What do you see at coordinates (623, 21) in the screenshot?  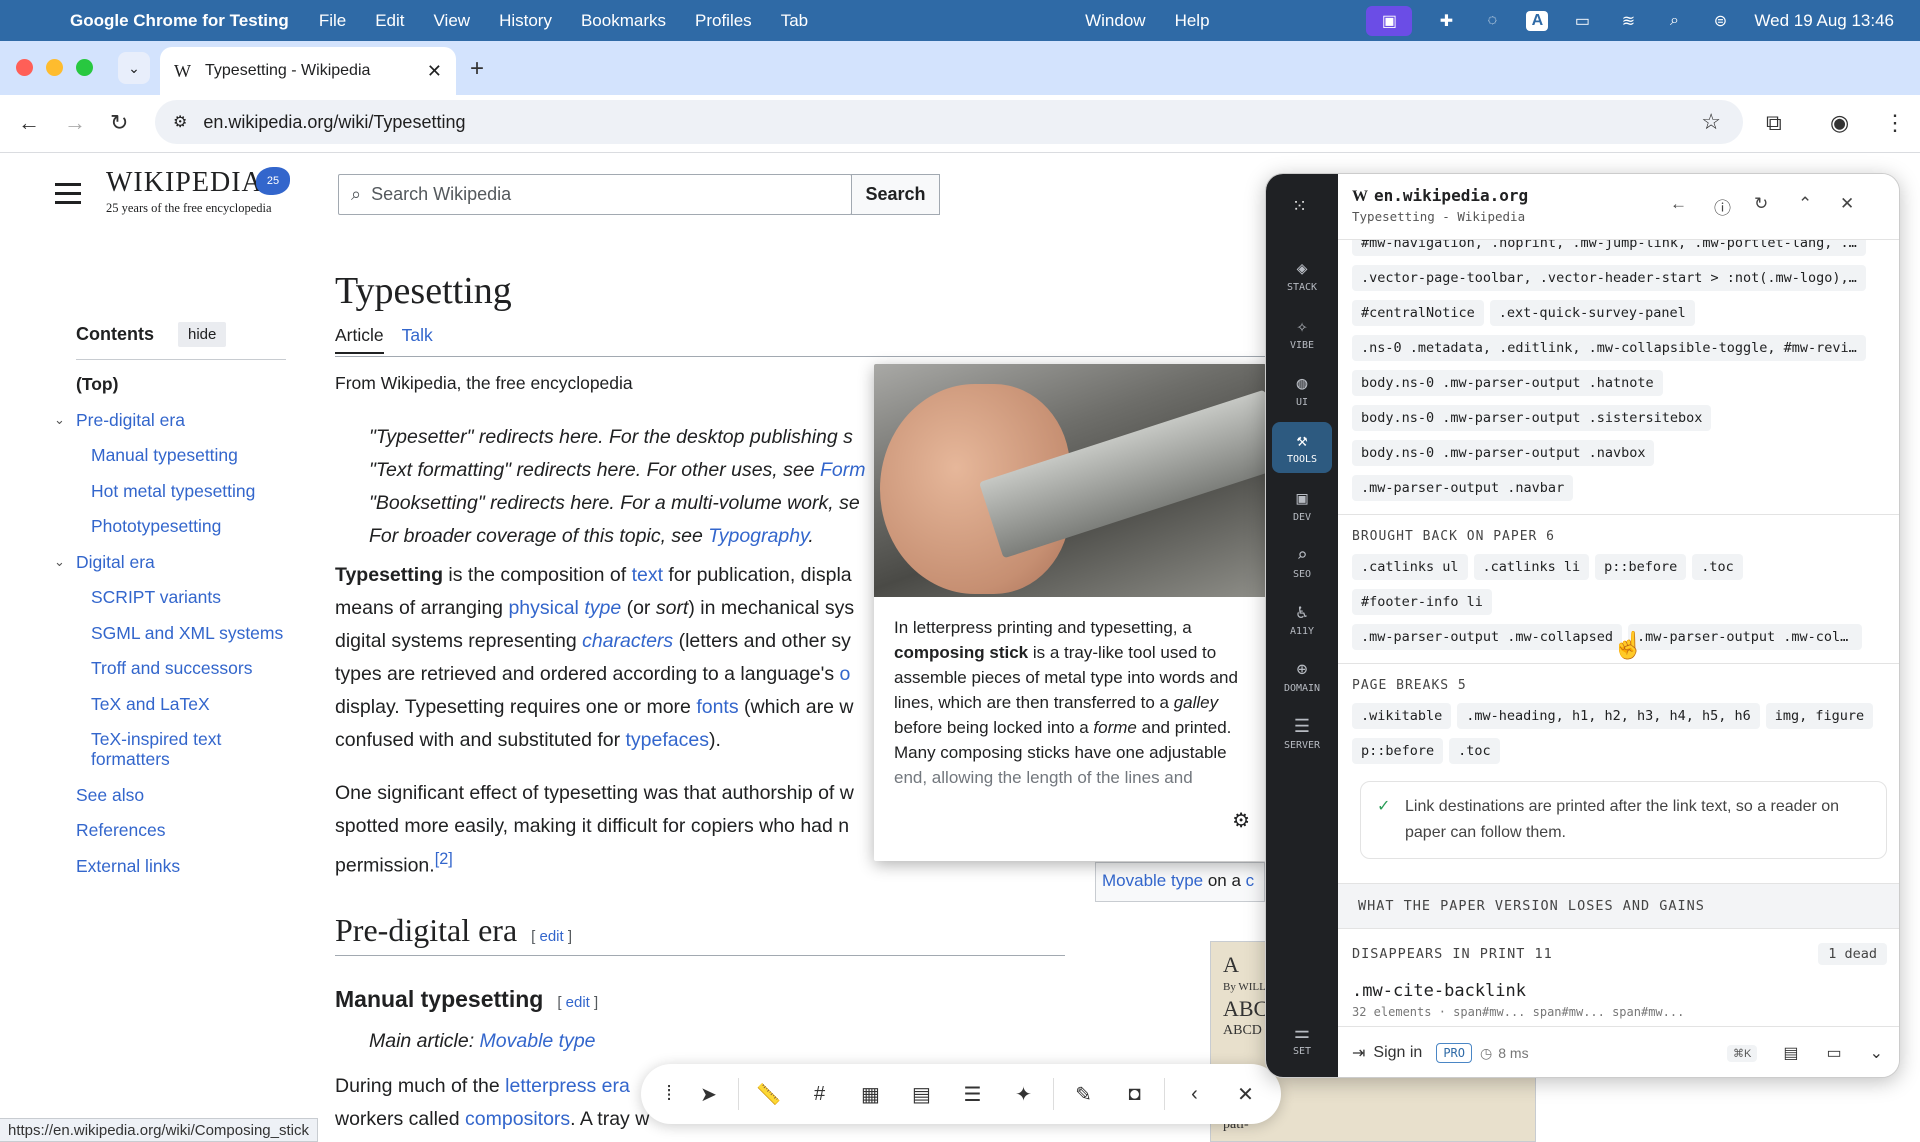 I see `menu-bookmarks: Bookmarks` at bounding box center [623, 21].